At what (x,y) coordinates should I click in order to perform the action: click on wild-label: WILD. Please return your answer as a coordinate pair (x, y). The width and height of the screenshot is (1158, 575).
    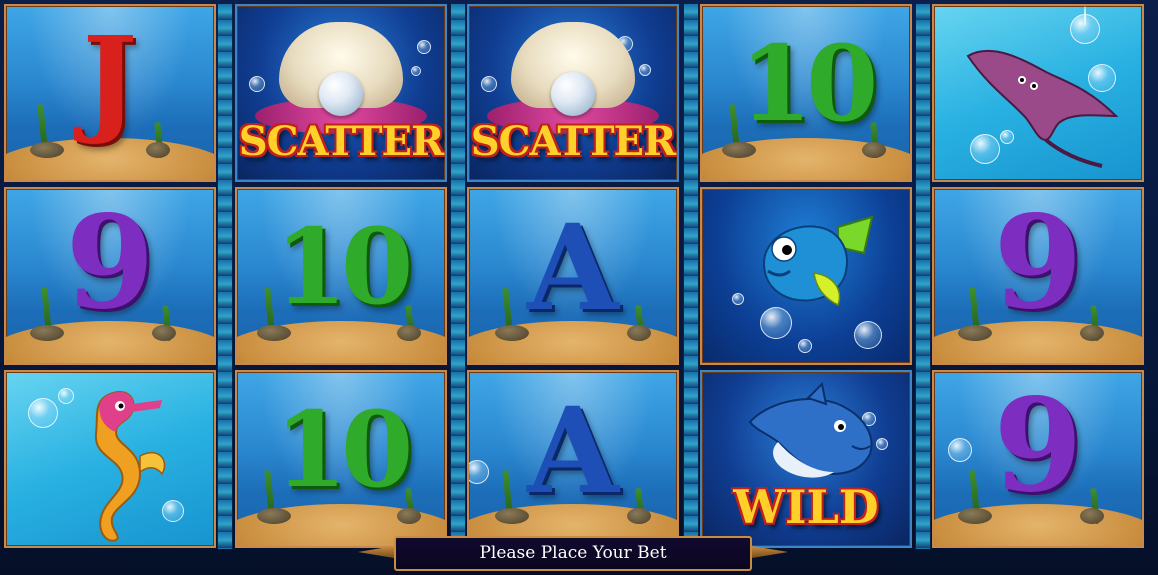
    Looking at the image, I should click on (806, 507).